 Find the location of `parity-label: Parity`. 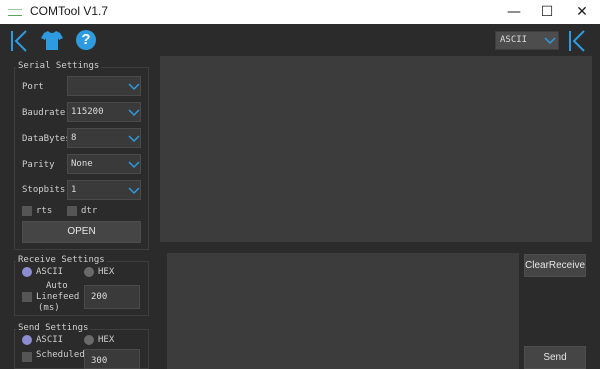

parity-label: Parity is located at coordinates (38, 165).